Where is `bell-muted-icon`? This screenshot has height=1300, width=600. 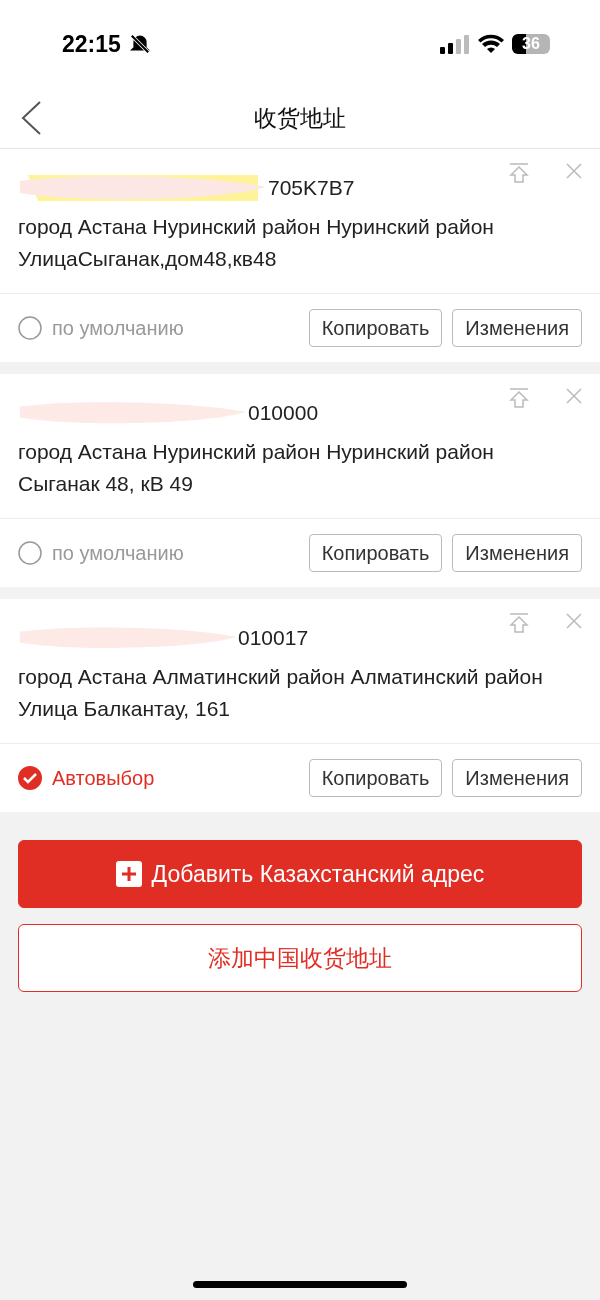
bell-muted-icon is located at coordinates (139, 44).